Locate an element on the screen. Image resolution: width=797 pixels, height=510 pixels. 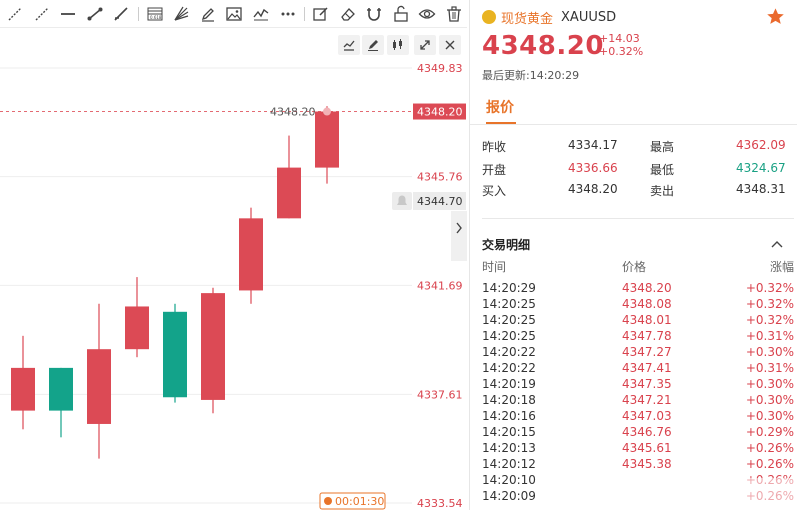
fullscreen-button is located at coordinates (425, 45).